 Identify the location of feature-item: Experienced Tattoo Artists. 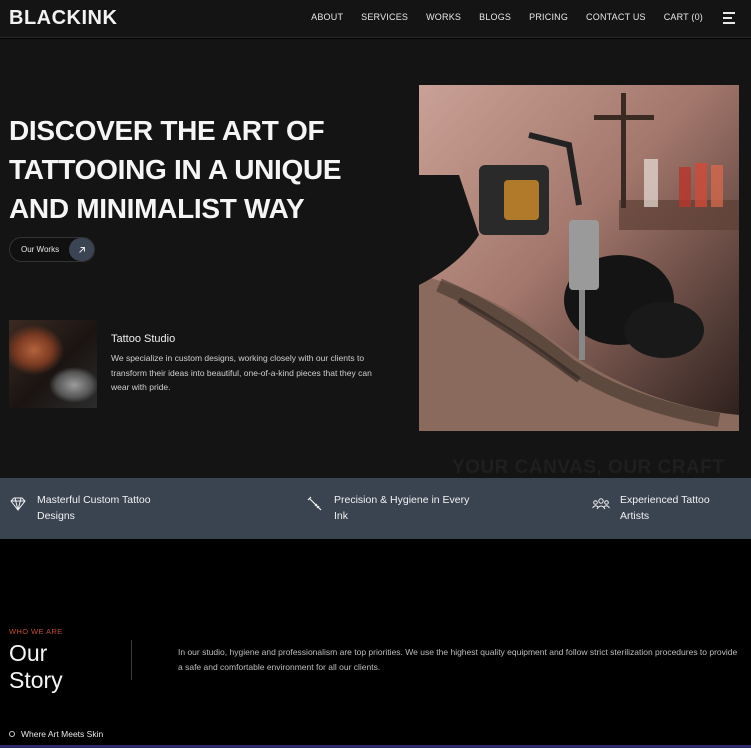
(661, 508).